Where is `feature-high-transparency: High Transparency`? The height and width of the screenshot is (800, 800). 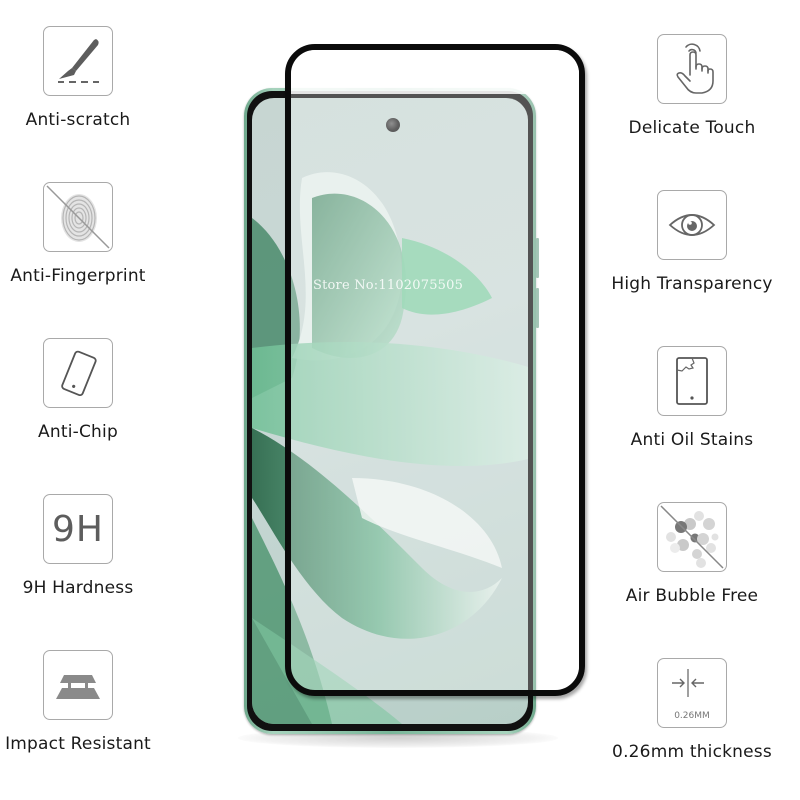 feature-high-transparency: High Transparency is located at coordinates (692, 242).